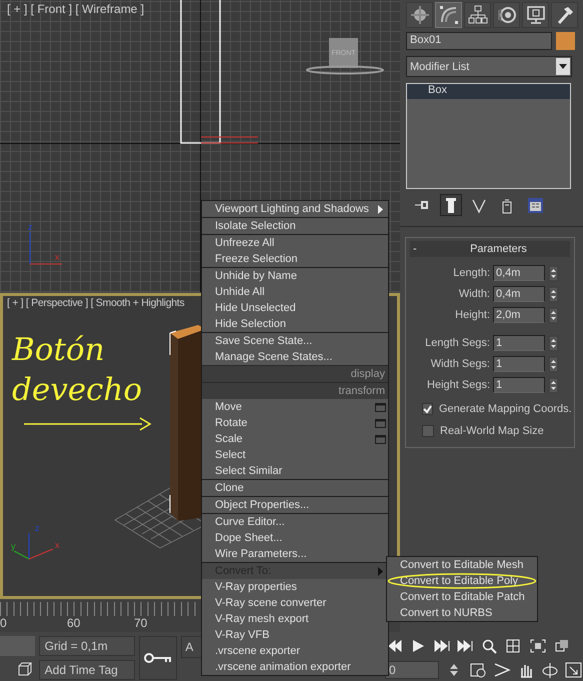 This screenshot has height=681, width=583. Describe the element at coordinates (462, 597) in the screenshot. I see `menu-item: Convert to Editable Patch` at that location.